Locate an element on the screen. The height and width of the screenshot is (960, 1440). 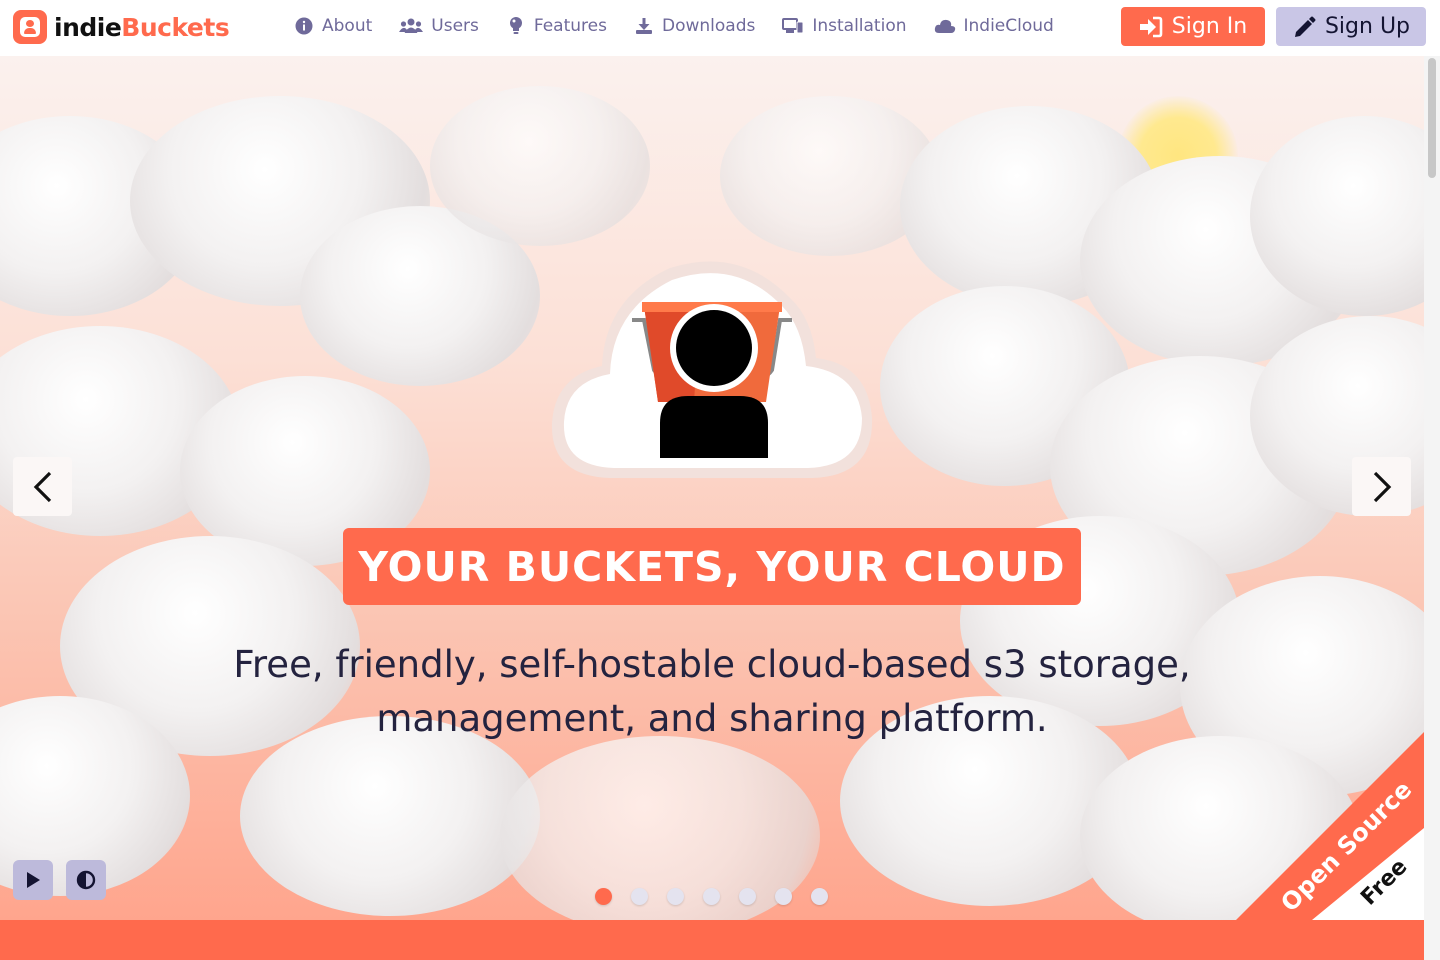
devices-icon is located at coordinates (793, 26).